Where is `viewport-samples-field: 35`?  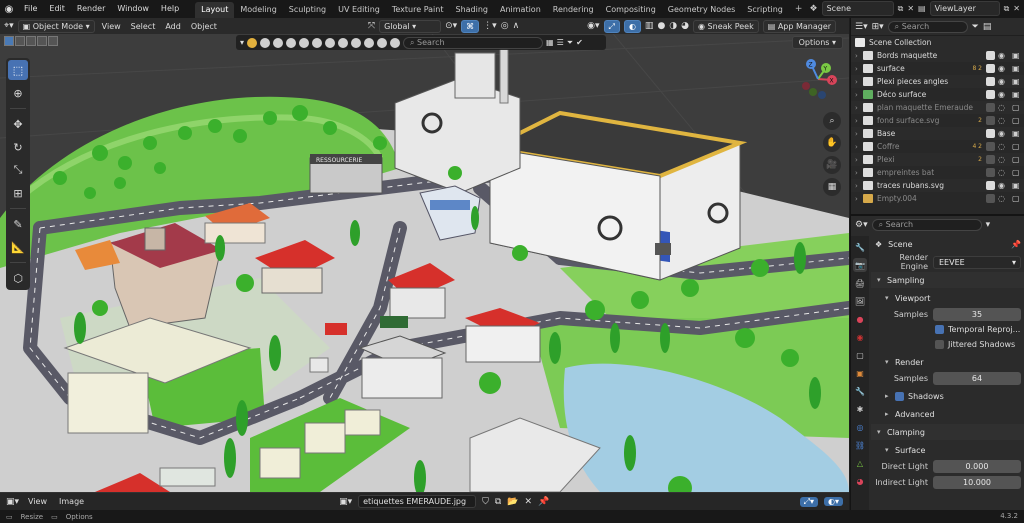 viewport-samples-field: 35 is located at coordinates (977, 314).